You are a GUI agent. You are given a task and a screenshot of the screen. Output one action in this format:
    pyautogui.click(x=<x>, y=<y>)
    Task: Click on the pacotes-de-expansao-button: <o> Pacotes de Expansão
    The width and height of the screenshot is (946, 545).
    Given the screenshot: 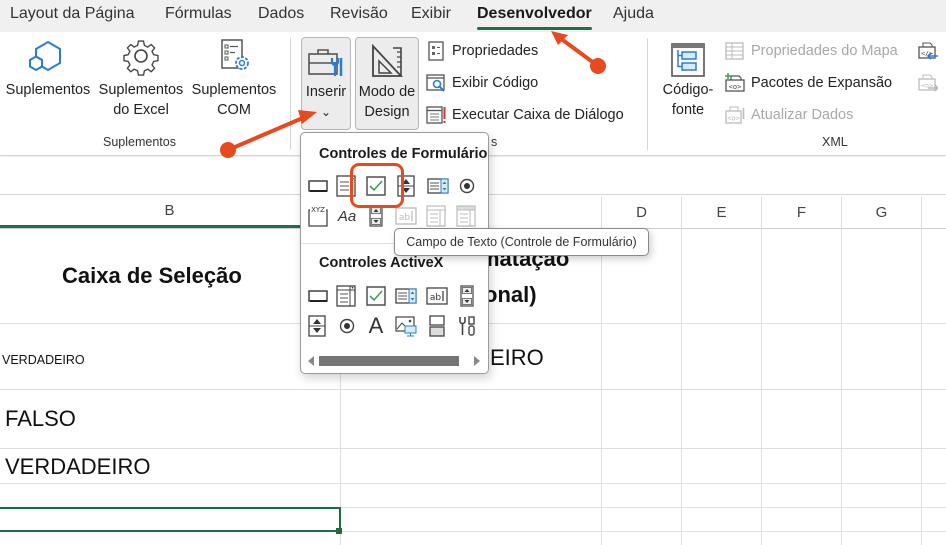 What is the action you would take?
    pyautogui.click(x=808, y=83)
    